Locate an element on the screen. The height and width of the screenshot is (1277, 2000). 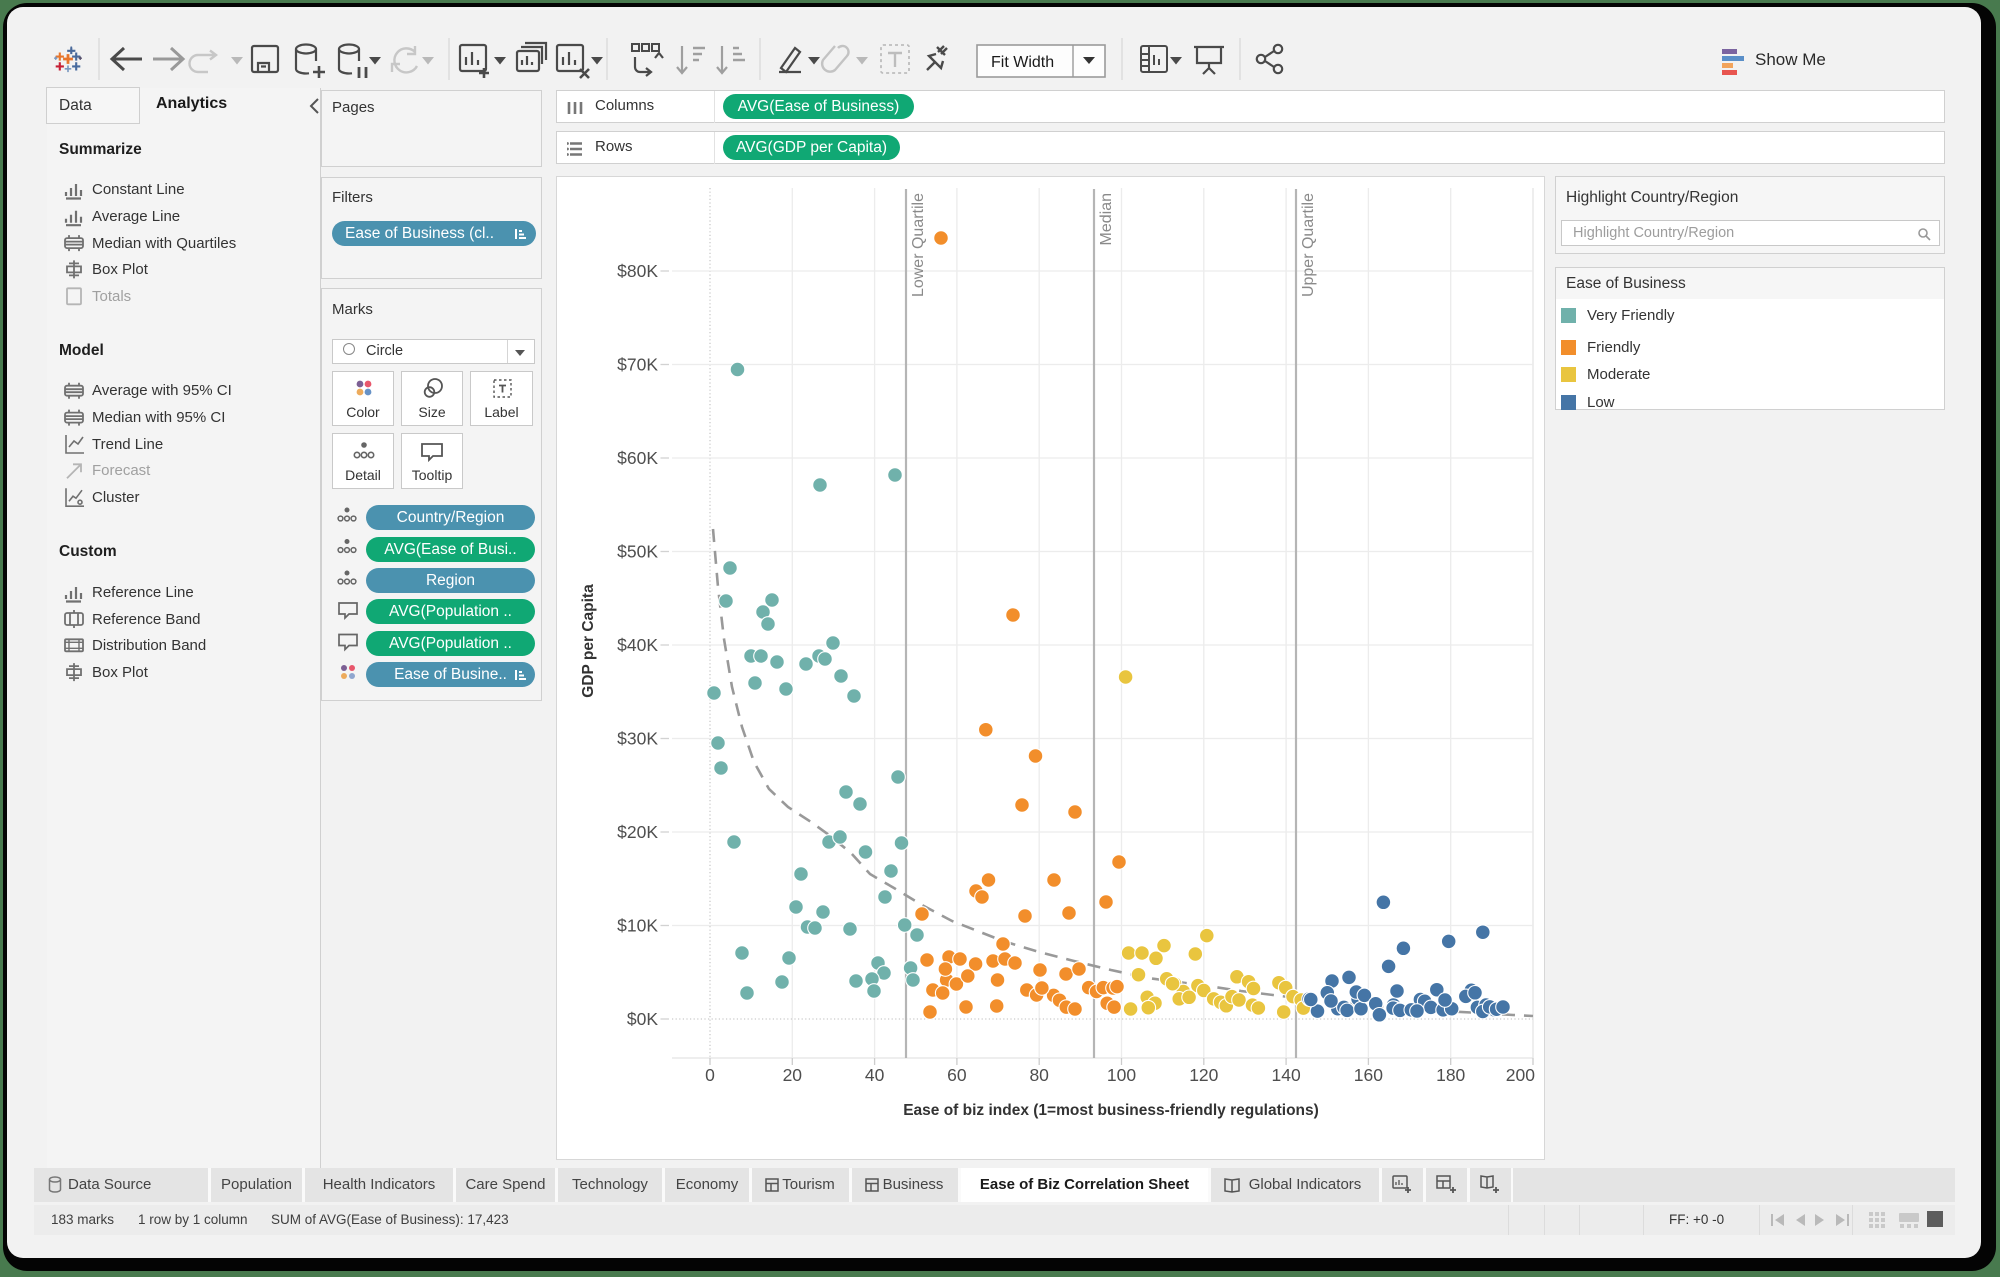
svg-text: Upper Quartile is located at coordinates (1308, 245).